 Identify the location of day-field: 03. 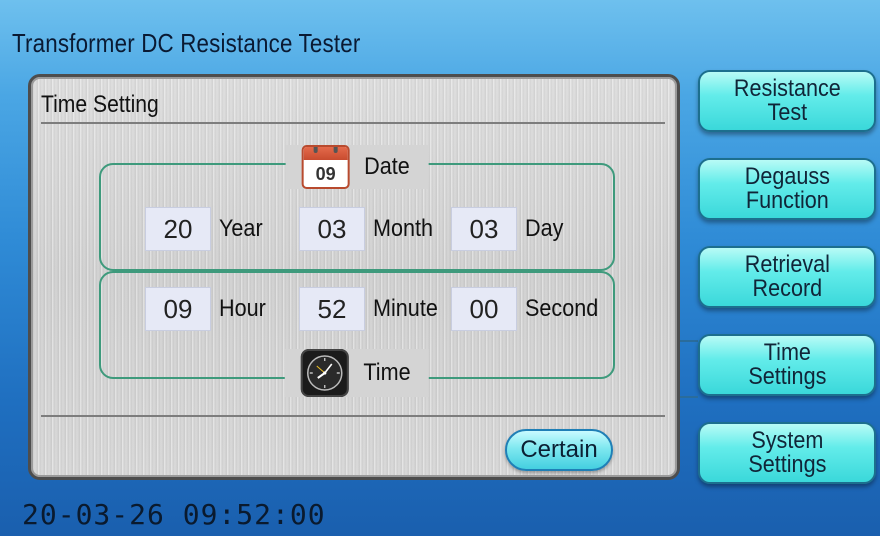
(484, 229).